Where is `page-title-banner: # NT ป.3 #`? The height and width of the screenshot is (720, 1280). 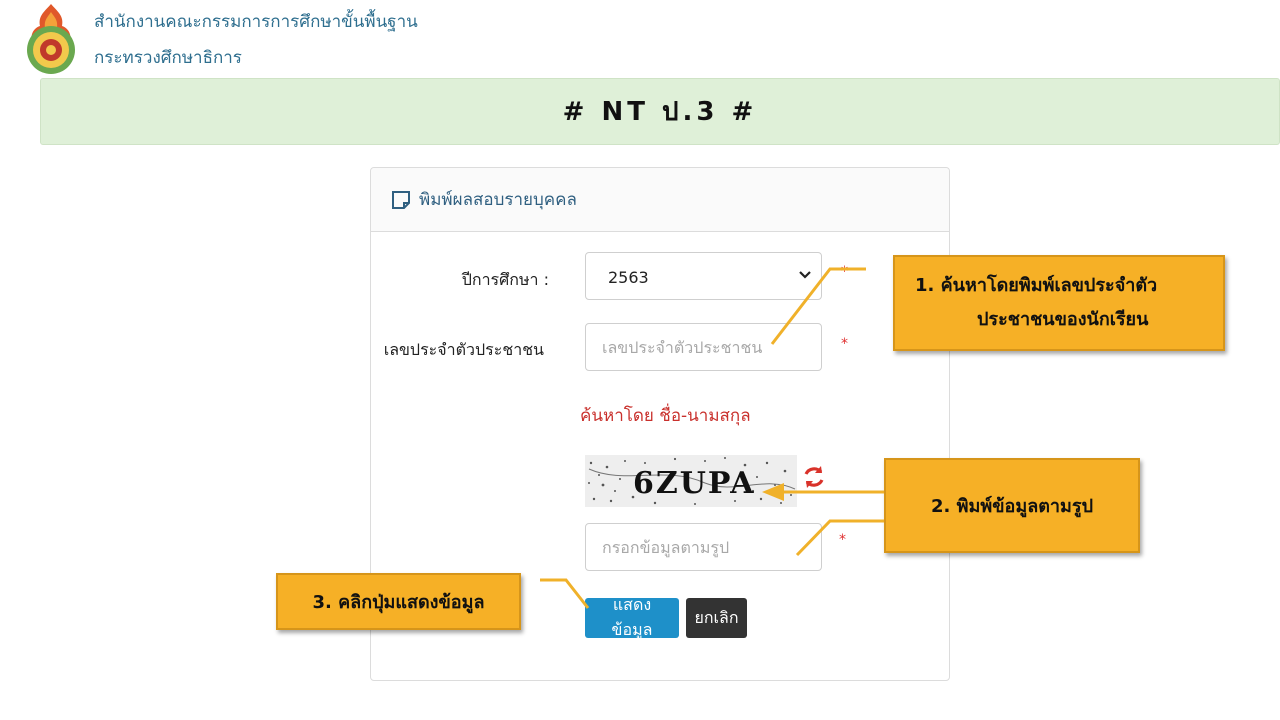 page-title-banner: # NT ป.3 # is located at coordinates (660, 111).